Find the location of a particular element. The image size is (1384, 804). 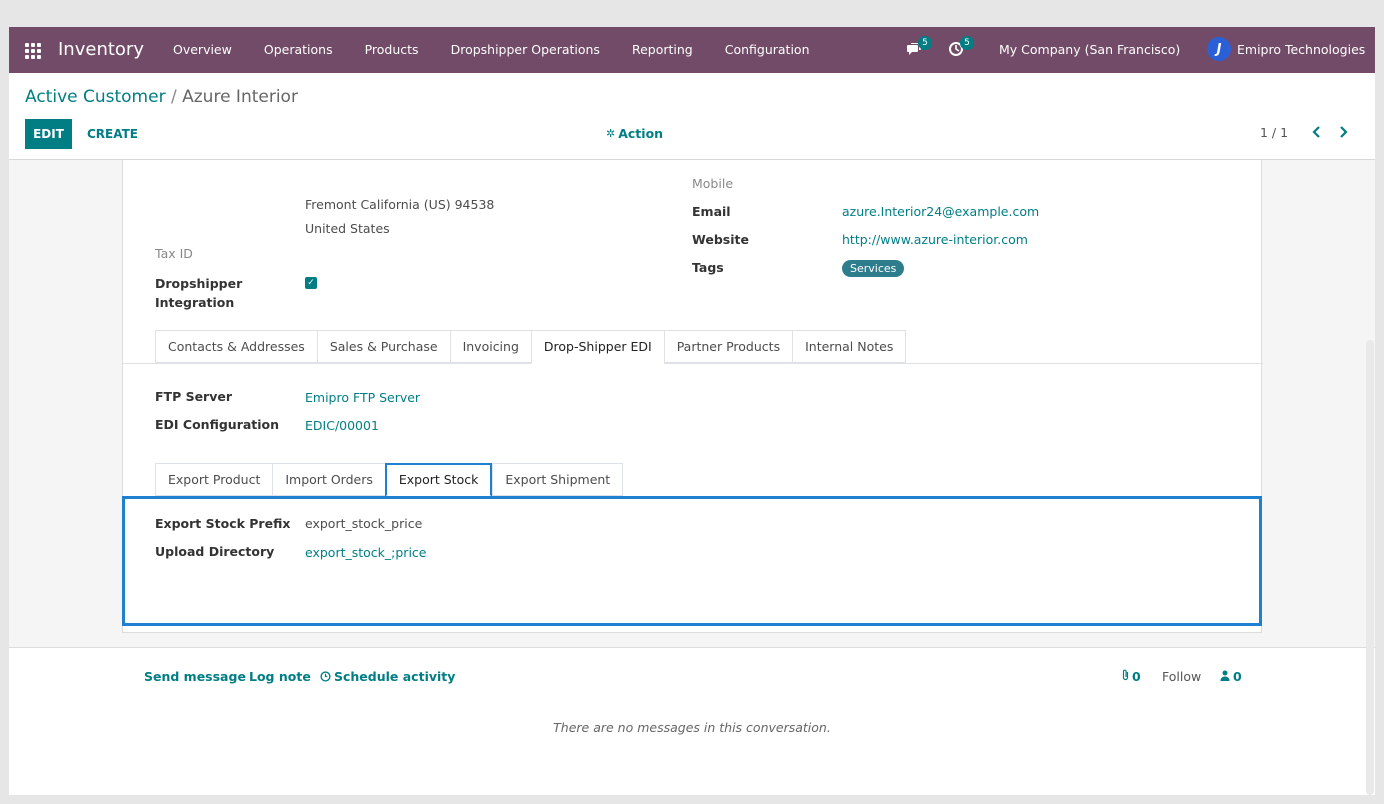

tab-sales-purchase: Sales & Purchase is located at coordinates (383, 346).